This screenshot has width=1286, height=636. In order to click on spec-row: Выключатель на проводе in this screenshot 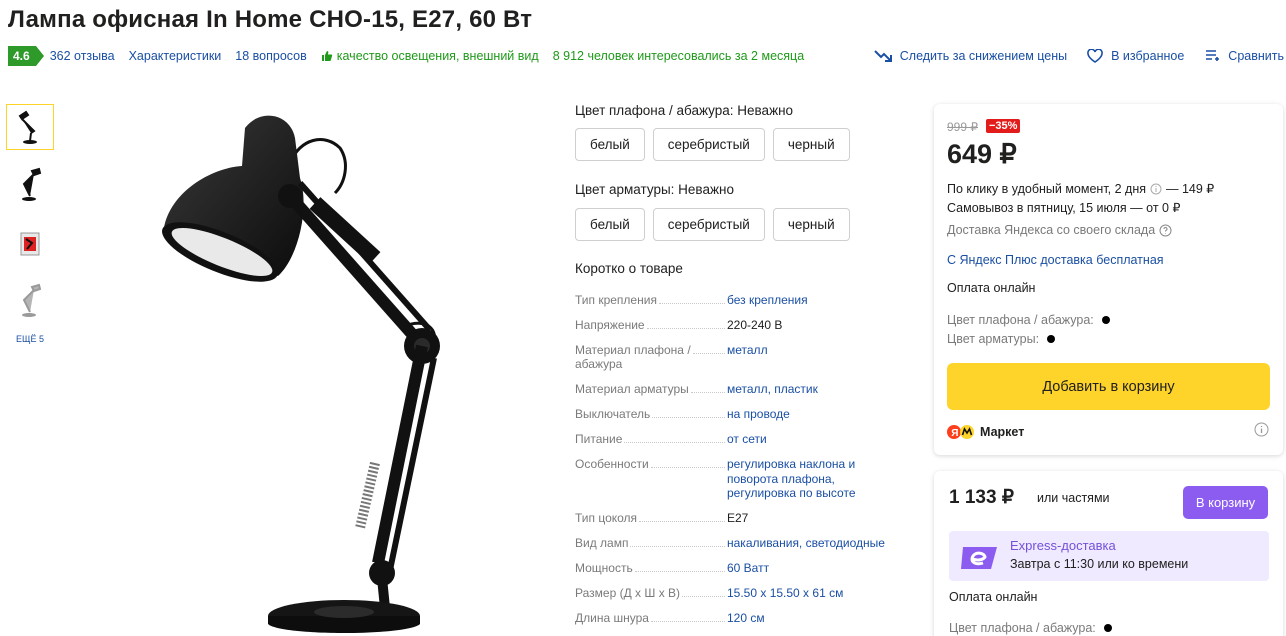, I will do `click(735, 414)`.